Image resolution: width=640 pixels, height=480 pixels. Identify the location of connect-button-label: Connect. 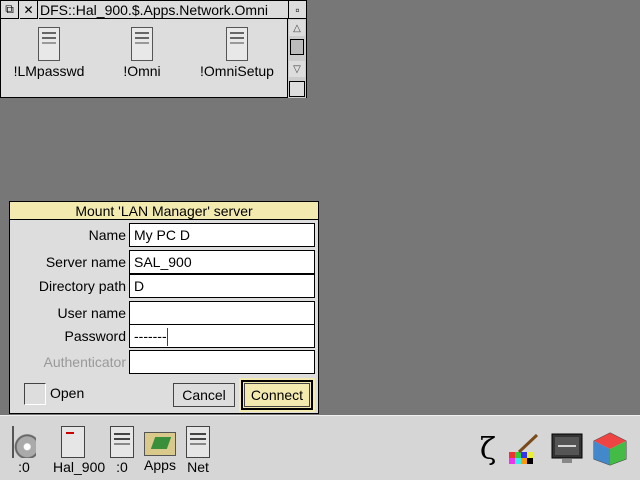
(277, 395).